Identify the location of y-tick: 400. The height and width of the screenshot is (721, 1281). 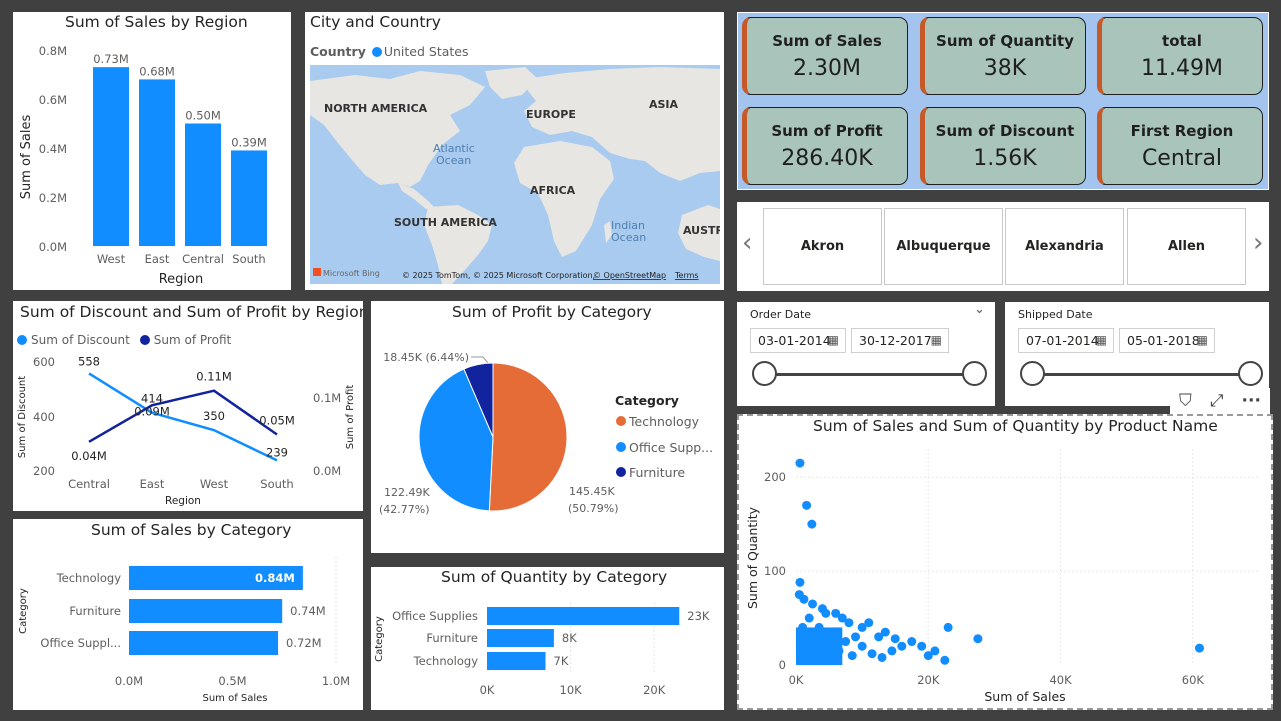
(44, 417).